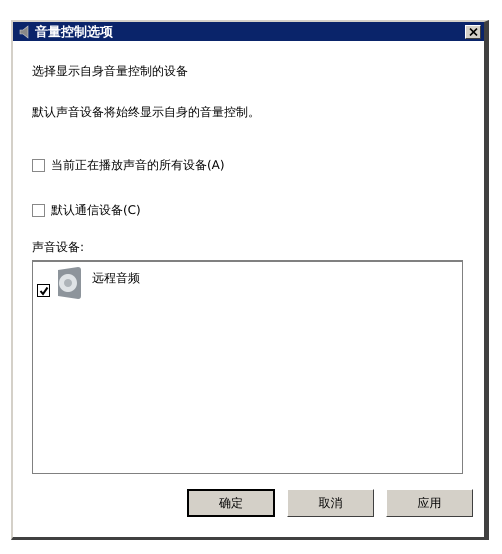 This screenshot has height=554, width=502. Describe the element at coordinates (146, 112) in the screenshot. I see `note-text: 默认声音设备将始终显示自身的音量控制。` at that location.